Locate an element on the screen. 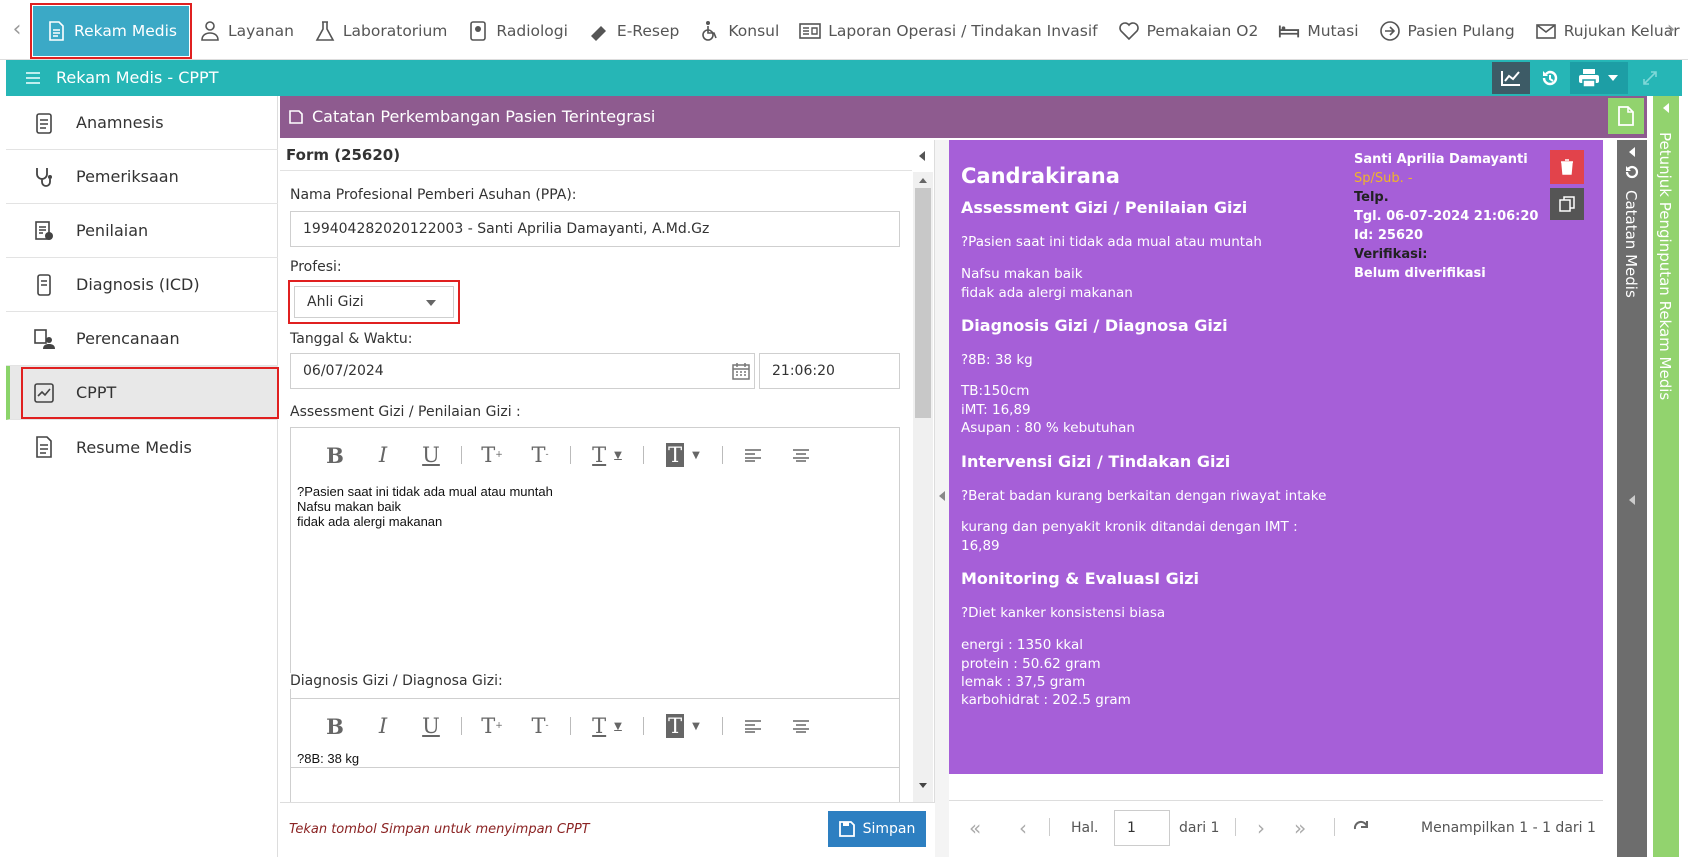 The image size is (1688, 857). scrollbar-thumb is located at coordinates (923, 303).